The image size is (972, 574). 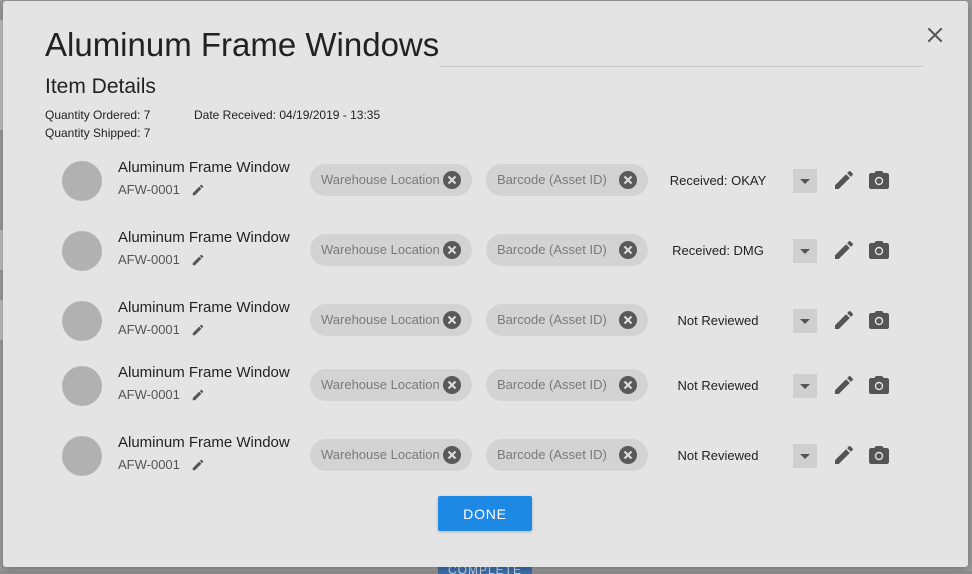 I want to click on date-received: Date Received: 04/19/2019 - 13:35, so click(x=287, y=115).